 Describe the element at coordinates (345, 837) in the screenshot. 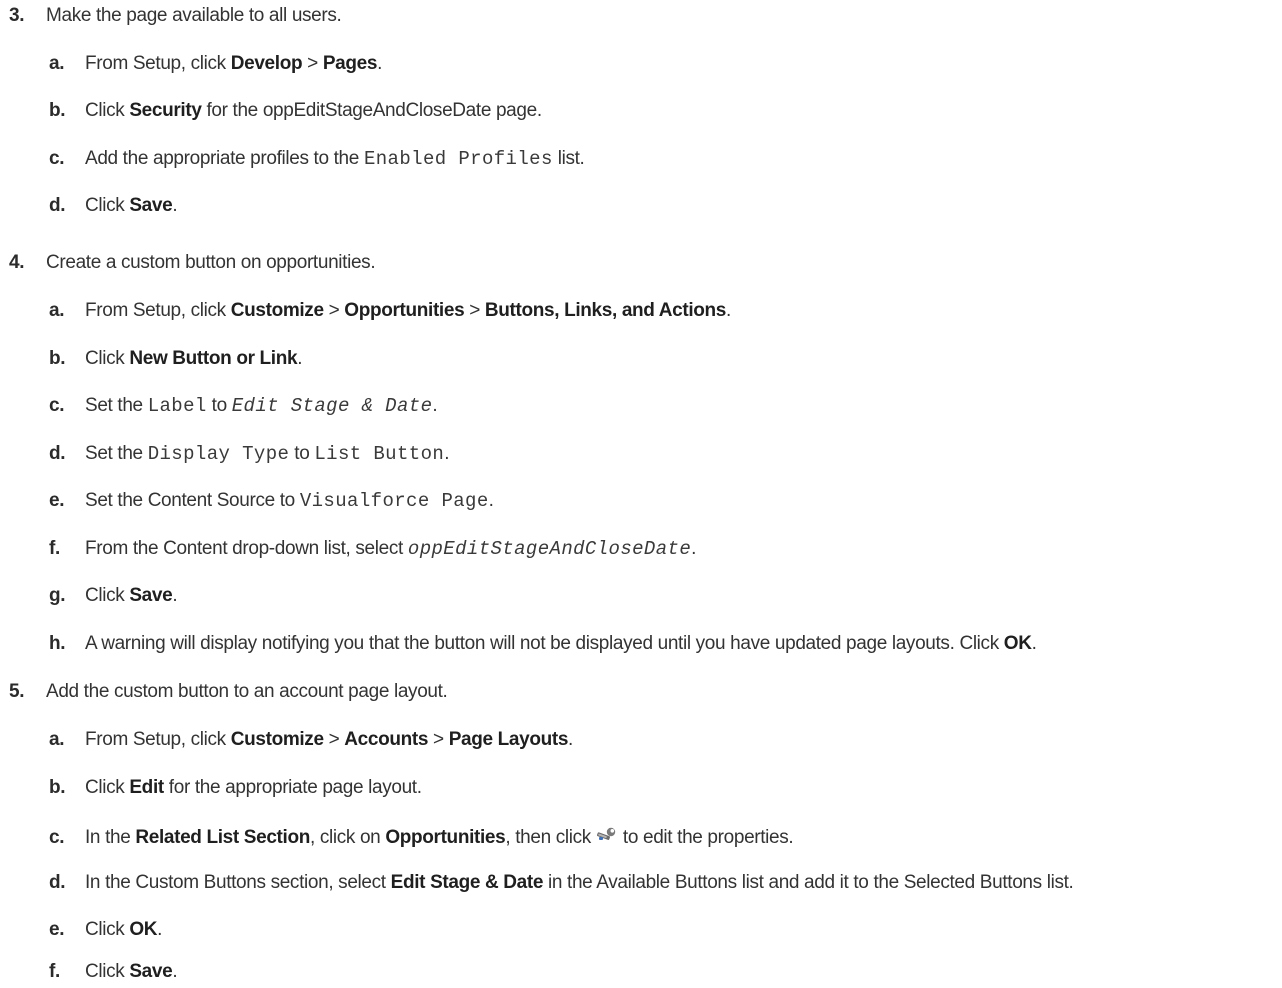

I see `text: , click on` at that location.